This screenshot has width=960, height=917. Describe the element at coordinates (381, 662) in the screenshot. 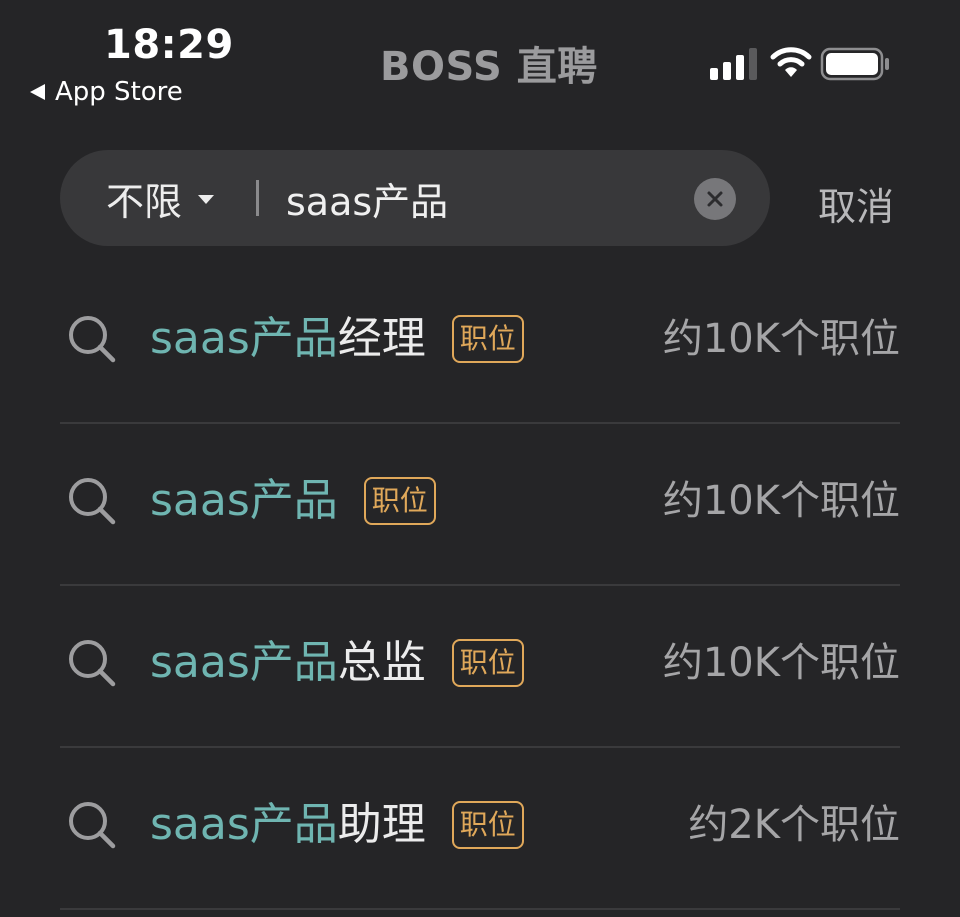

I see `suggestion-suffix: 总监` at that location.